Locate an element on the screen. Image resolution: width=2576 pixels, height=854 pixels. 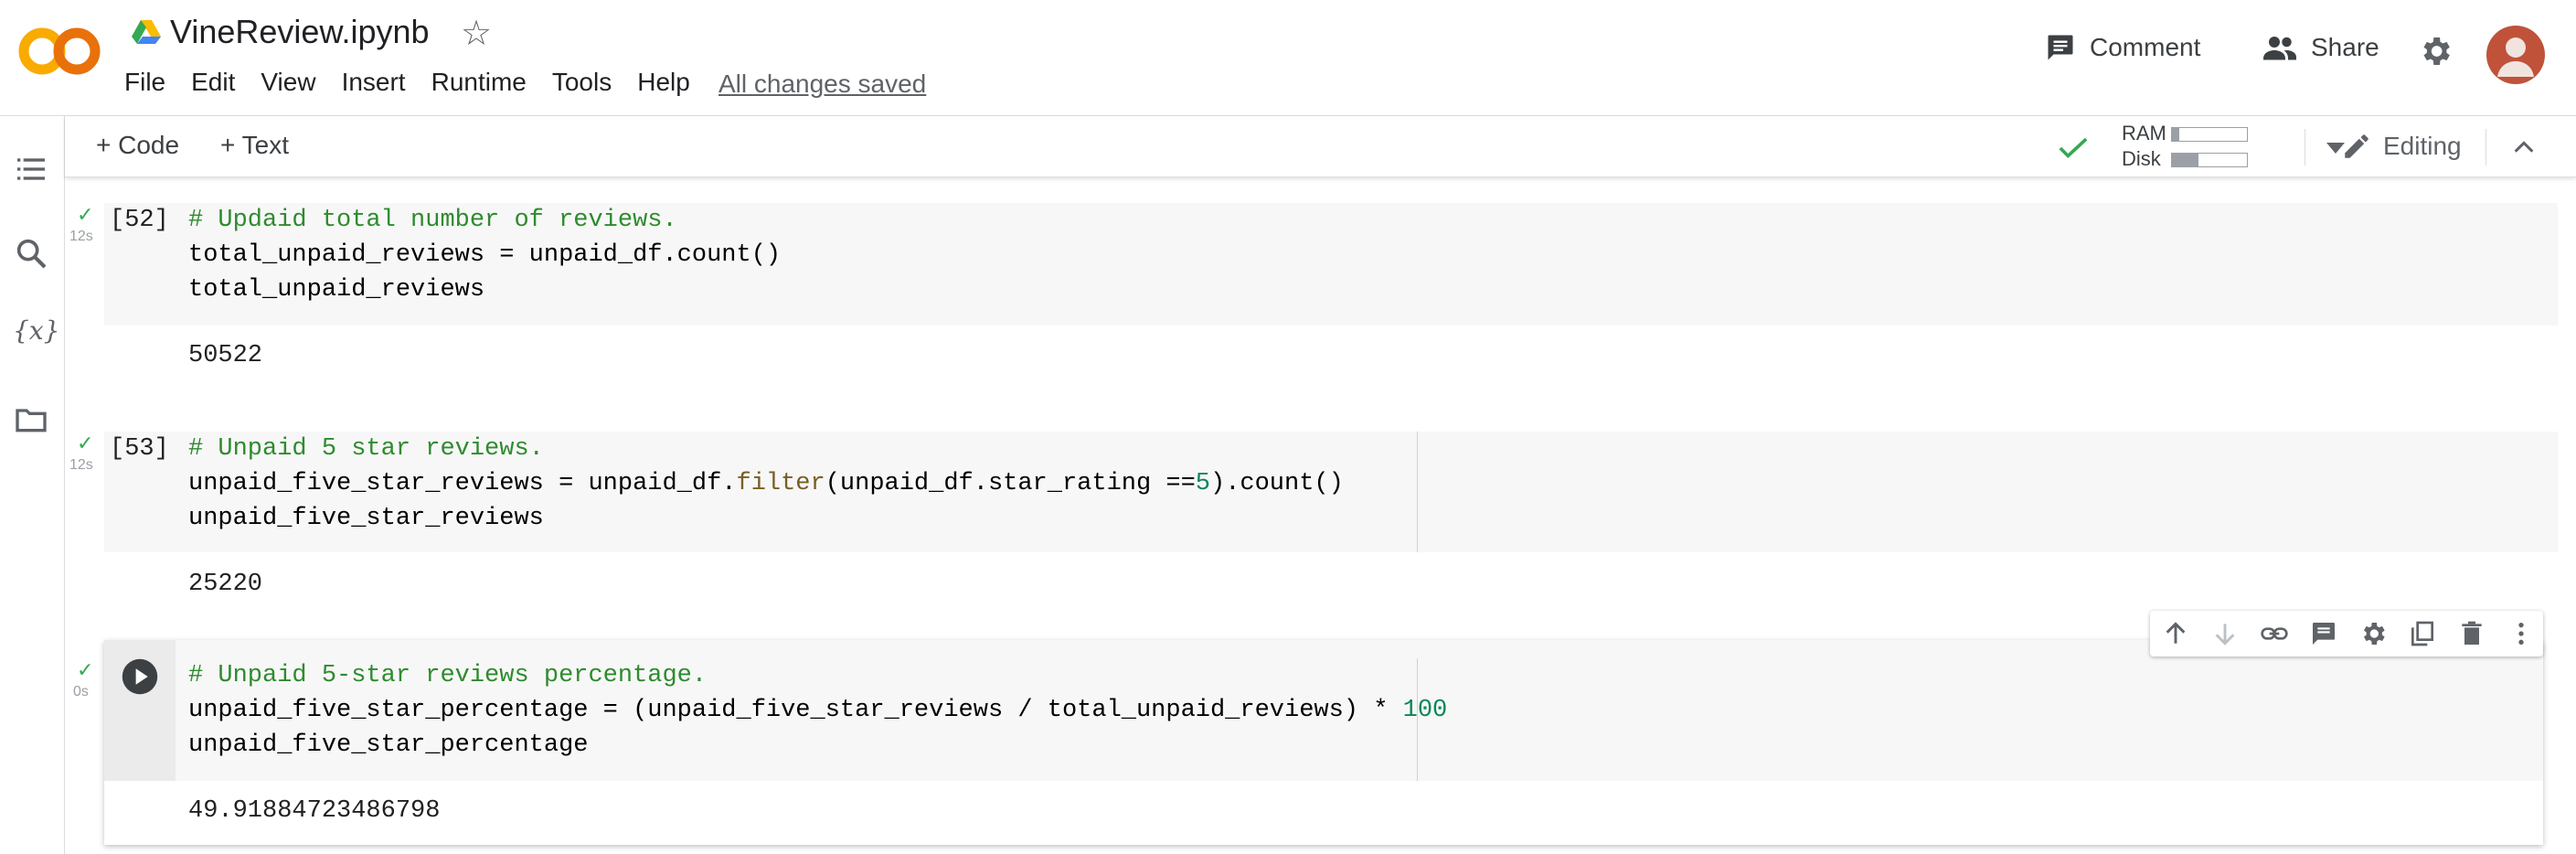
code-line: unpaid_five_star_reviews is located at coordinates (366, 519).